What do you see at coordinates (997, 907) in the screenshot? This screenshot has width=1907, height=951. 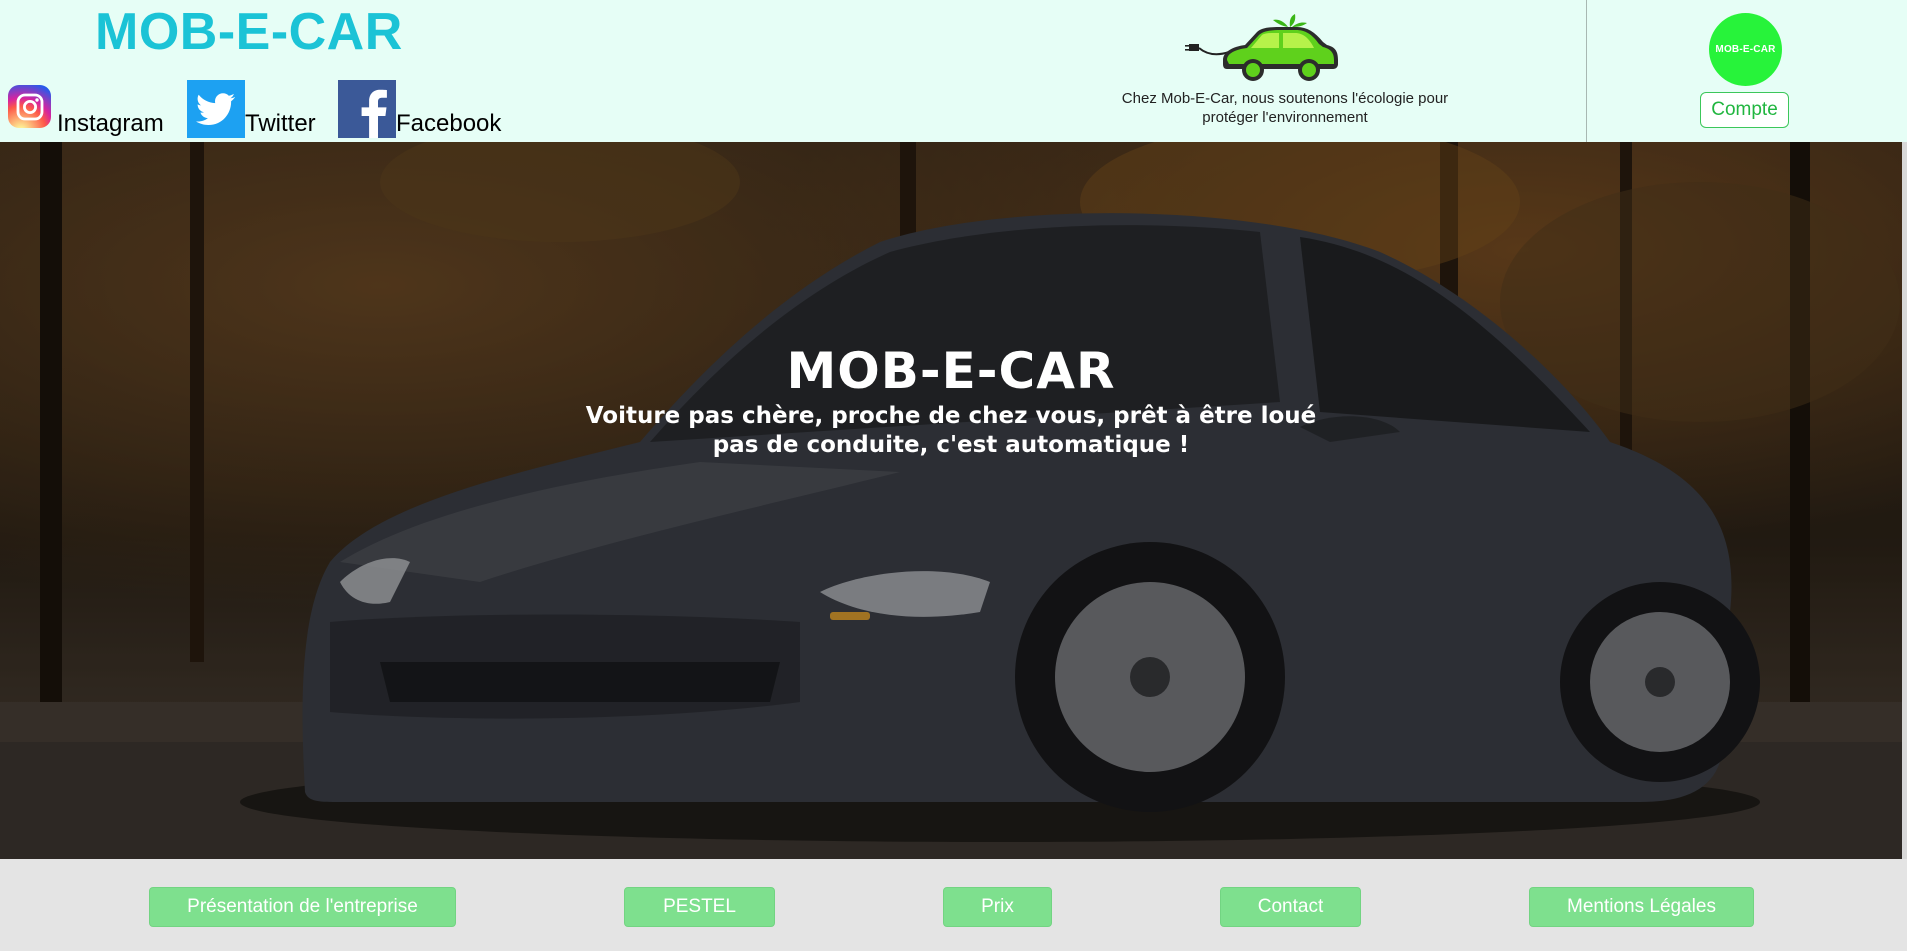 I see `nav-prix-button: Prix` at bounding box center [997, 907].